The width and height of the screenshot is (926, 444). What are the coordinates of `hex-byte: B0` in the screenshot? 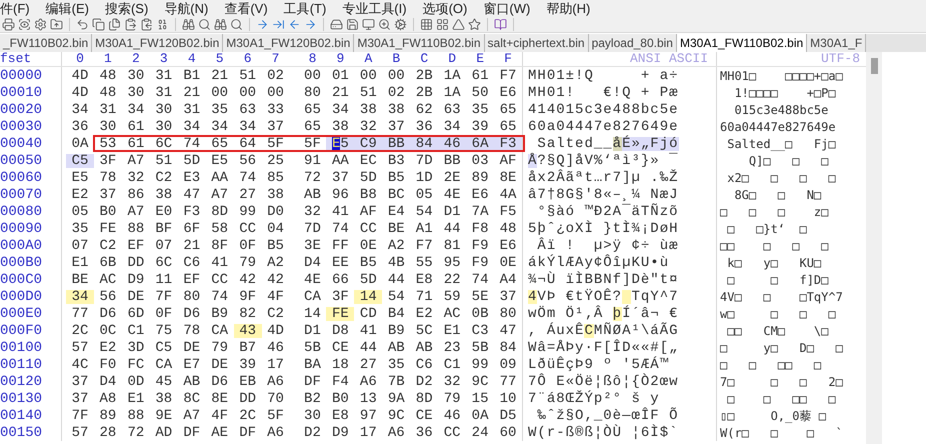 It's located at (340, 399).